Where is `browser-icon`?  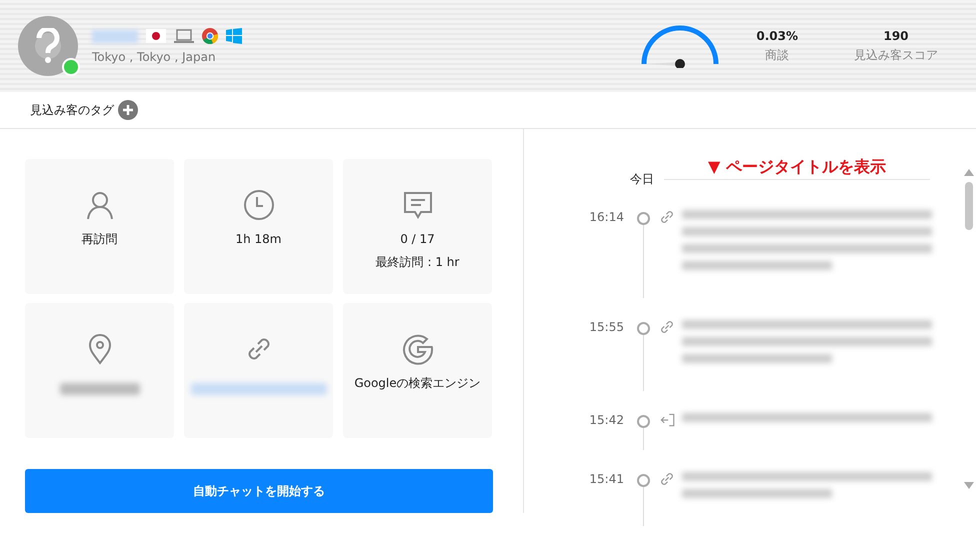
browser-icon is located at coordinates (210, 36).